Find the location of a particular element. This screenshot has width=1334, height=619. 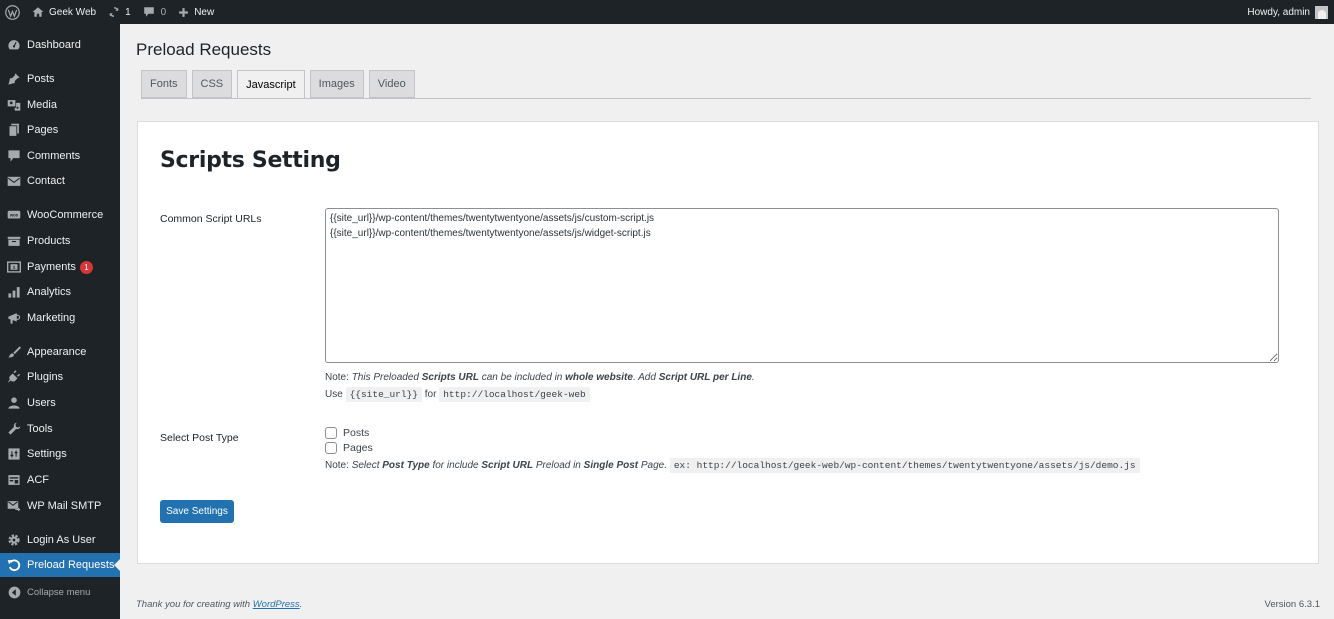

sidebar-item-analytics: Analytics is located at coordinates (60, 292).